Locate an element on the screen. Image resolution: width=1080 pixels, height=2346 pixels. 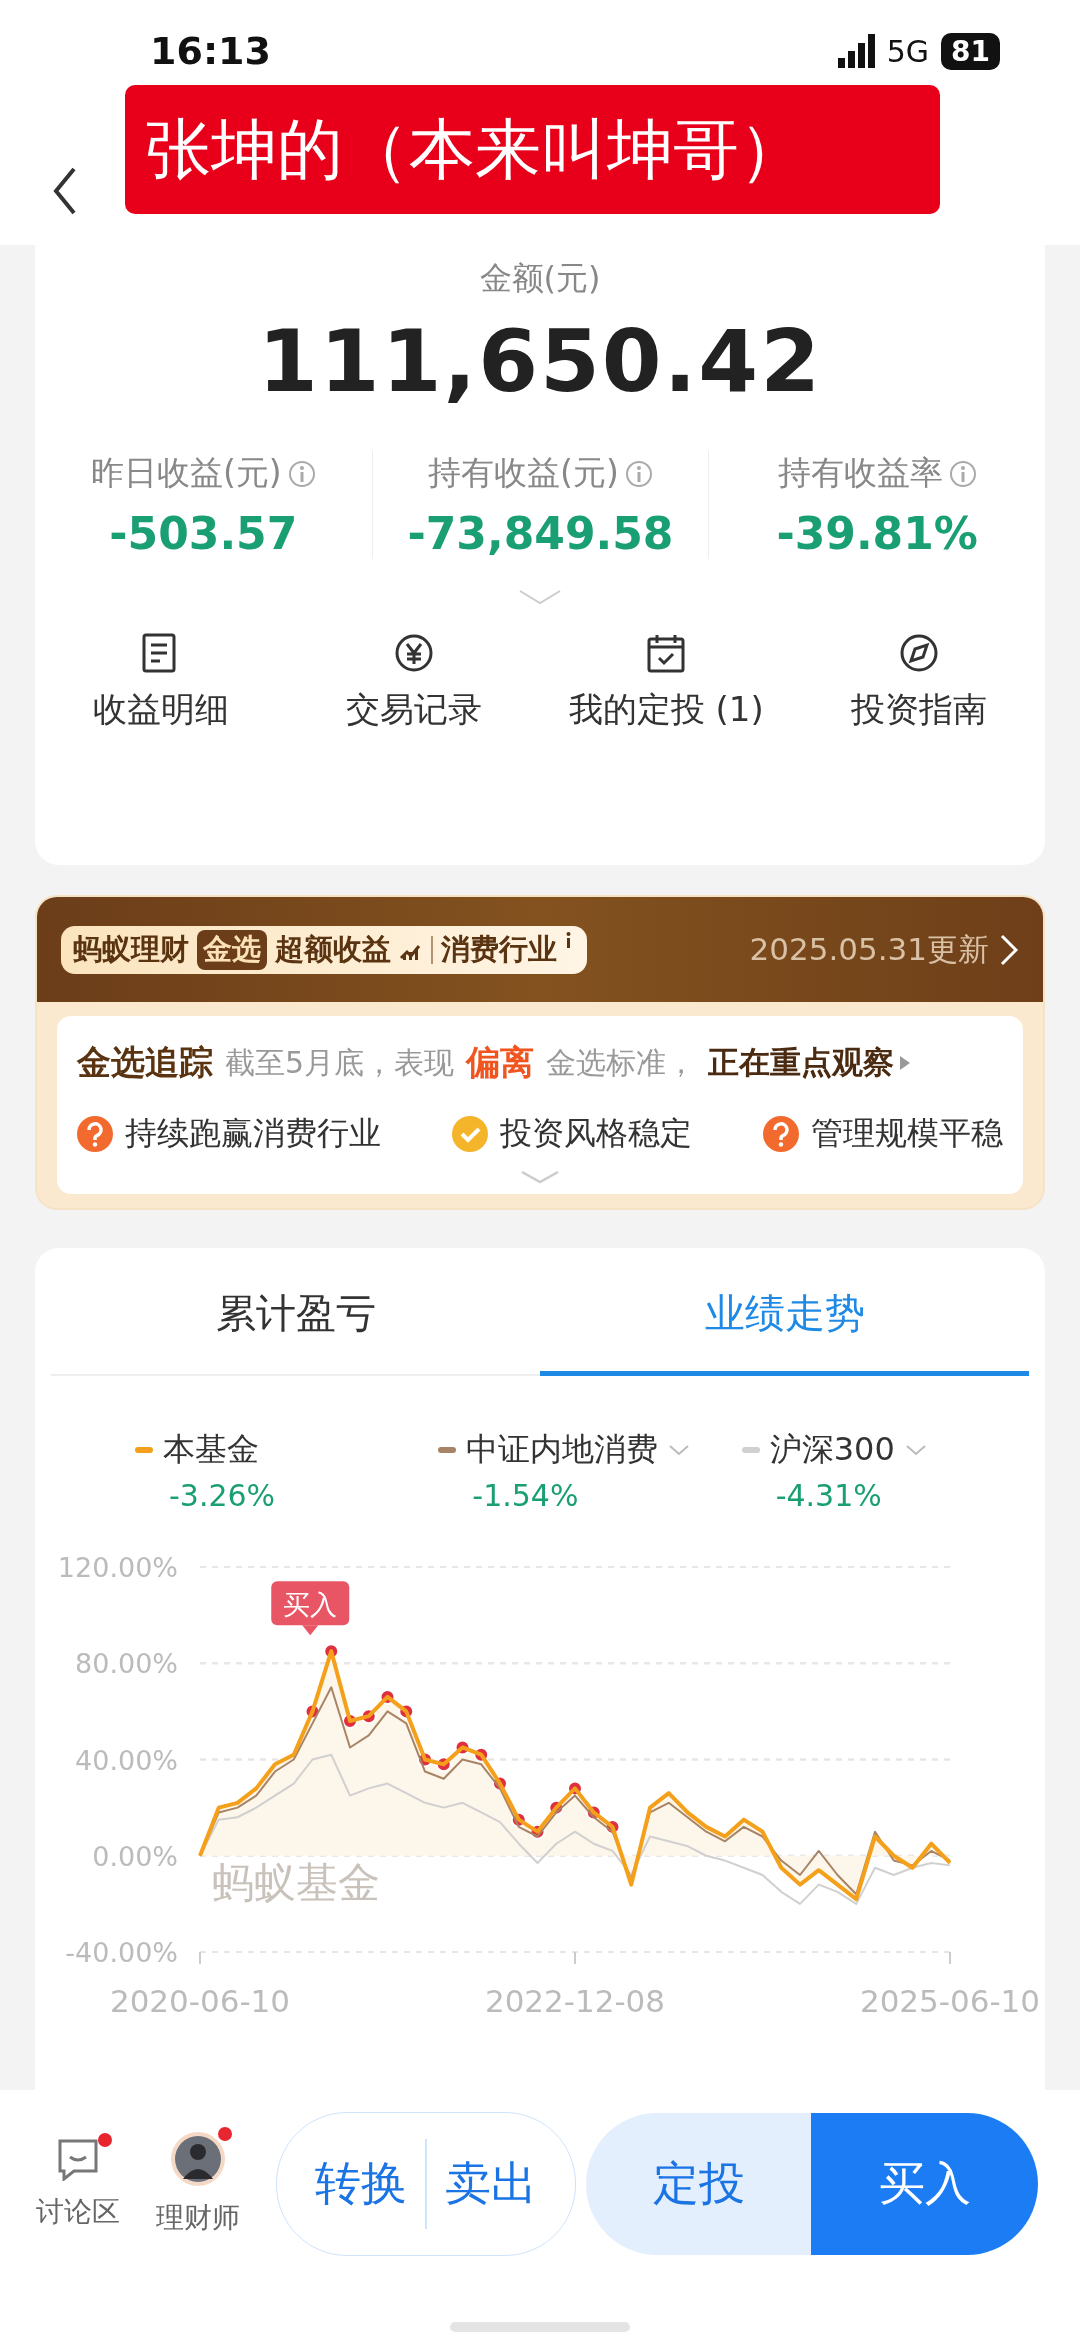
buy-button: 买入 is located at coordinates (924, 2184).